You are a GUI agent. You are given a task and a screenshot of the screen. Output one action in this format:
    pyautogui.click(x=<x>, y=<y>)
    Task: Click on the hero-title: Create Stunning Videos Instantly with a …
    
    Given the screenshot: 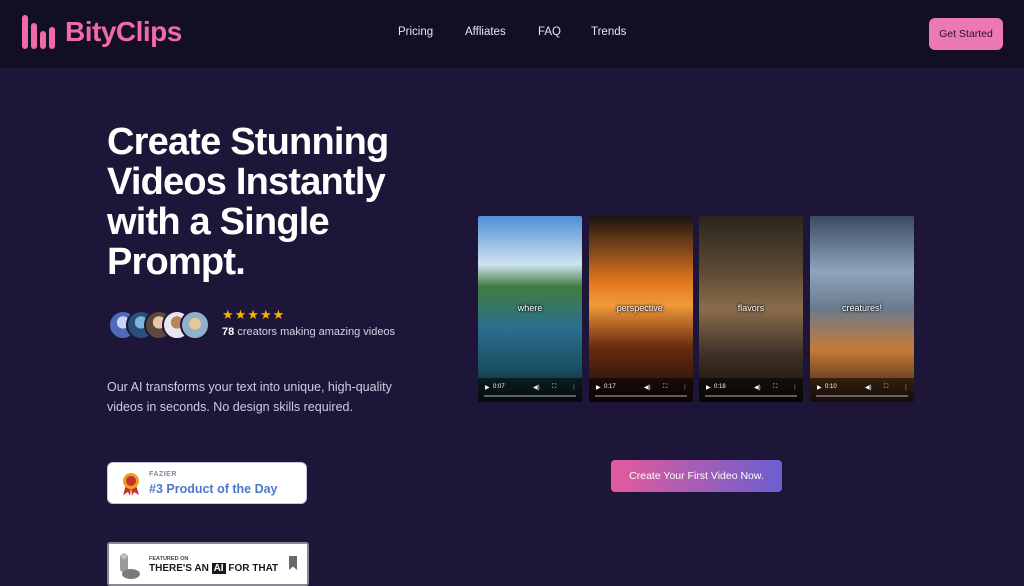 What is the action you would take?
    pyautogui.click(x=248, y=202)
    